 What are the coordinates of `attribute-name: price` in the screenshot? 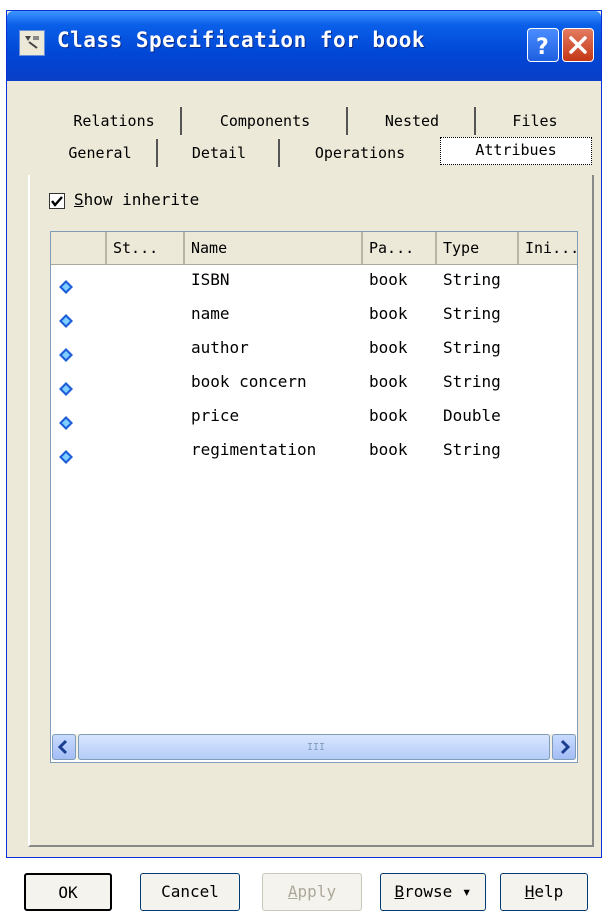 It's located at (215, 415).